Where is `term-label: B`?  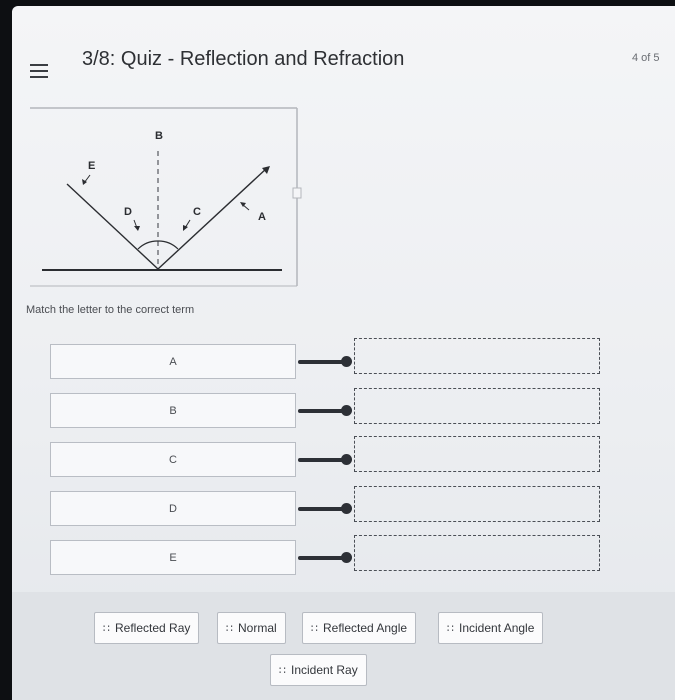 term-label: B is located at coordinates (173, 410).